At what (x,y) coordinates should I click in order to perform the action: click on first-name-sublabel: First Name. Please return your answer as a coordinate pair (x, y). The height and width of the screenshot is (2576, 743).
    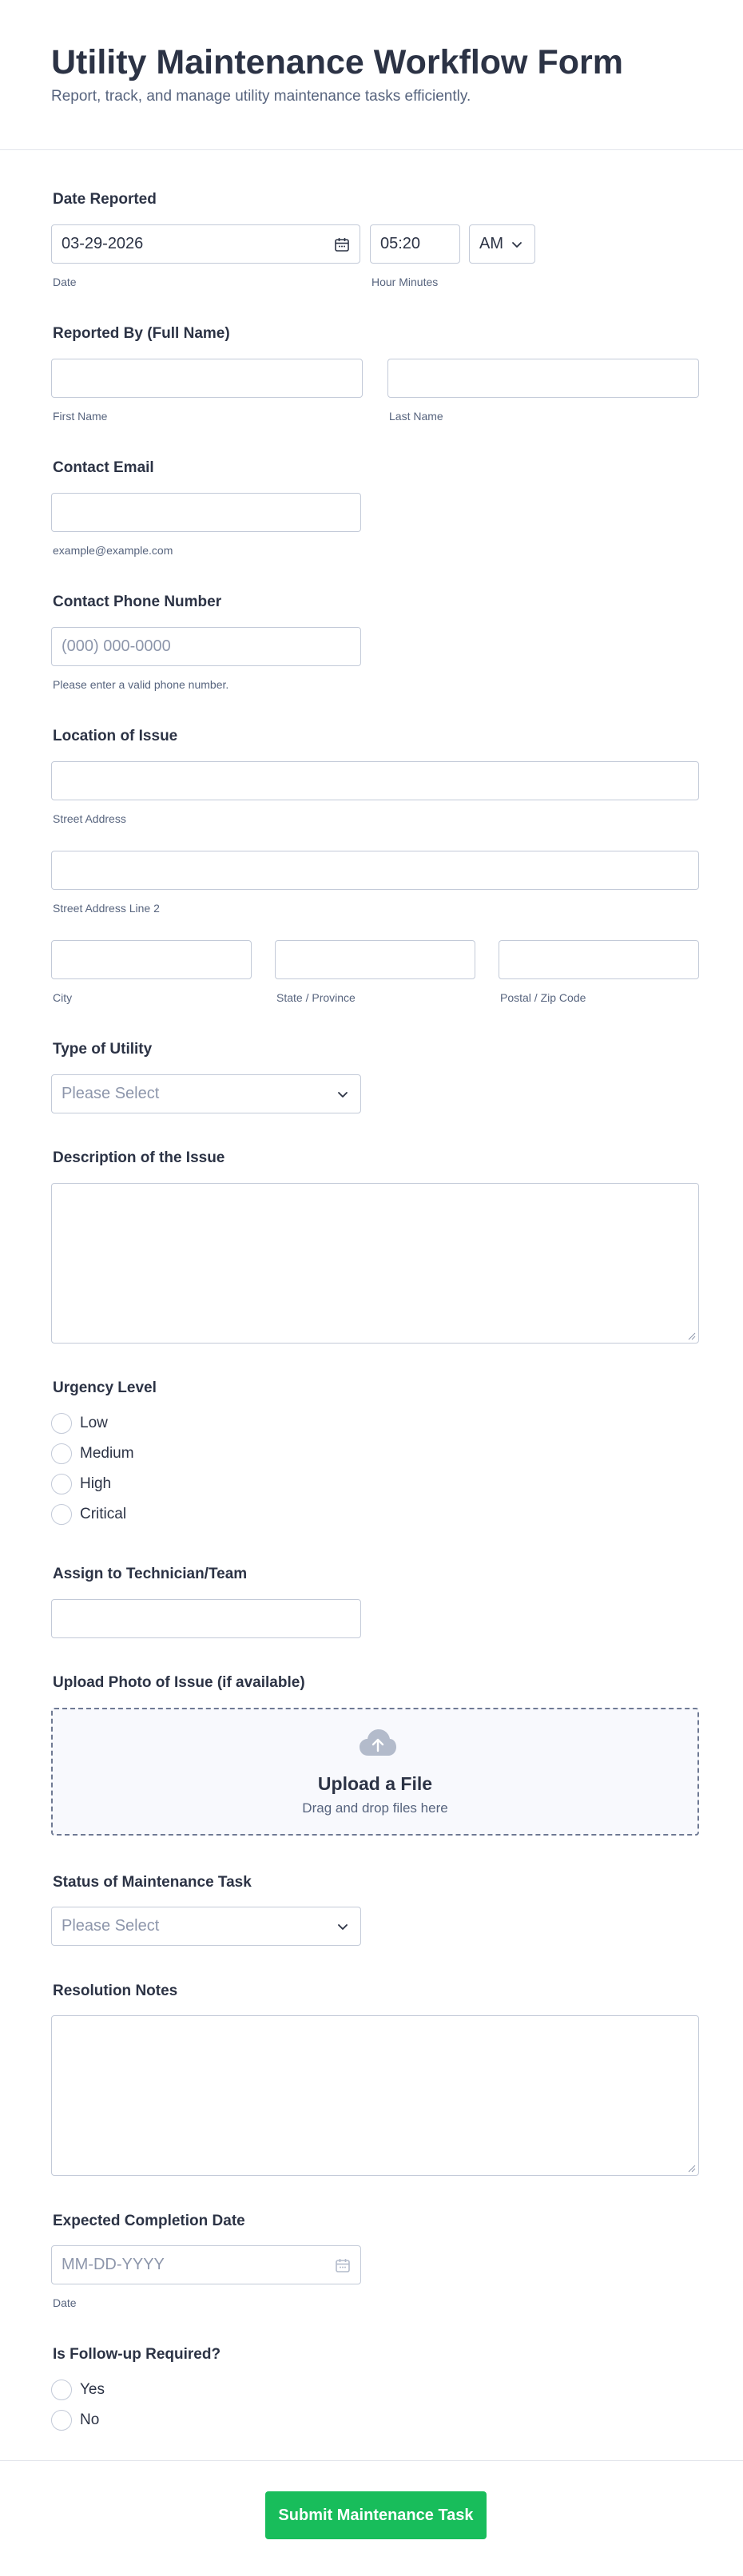
    Looking at the image, I should click on (80, 416).